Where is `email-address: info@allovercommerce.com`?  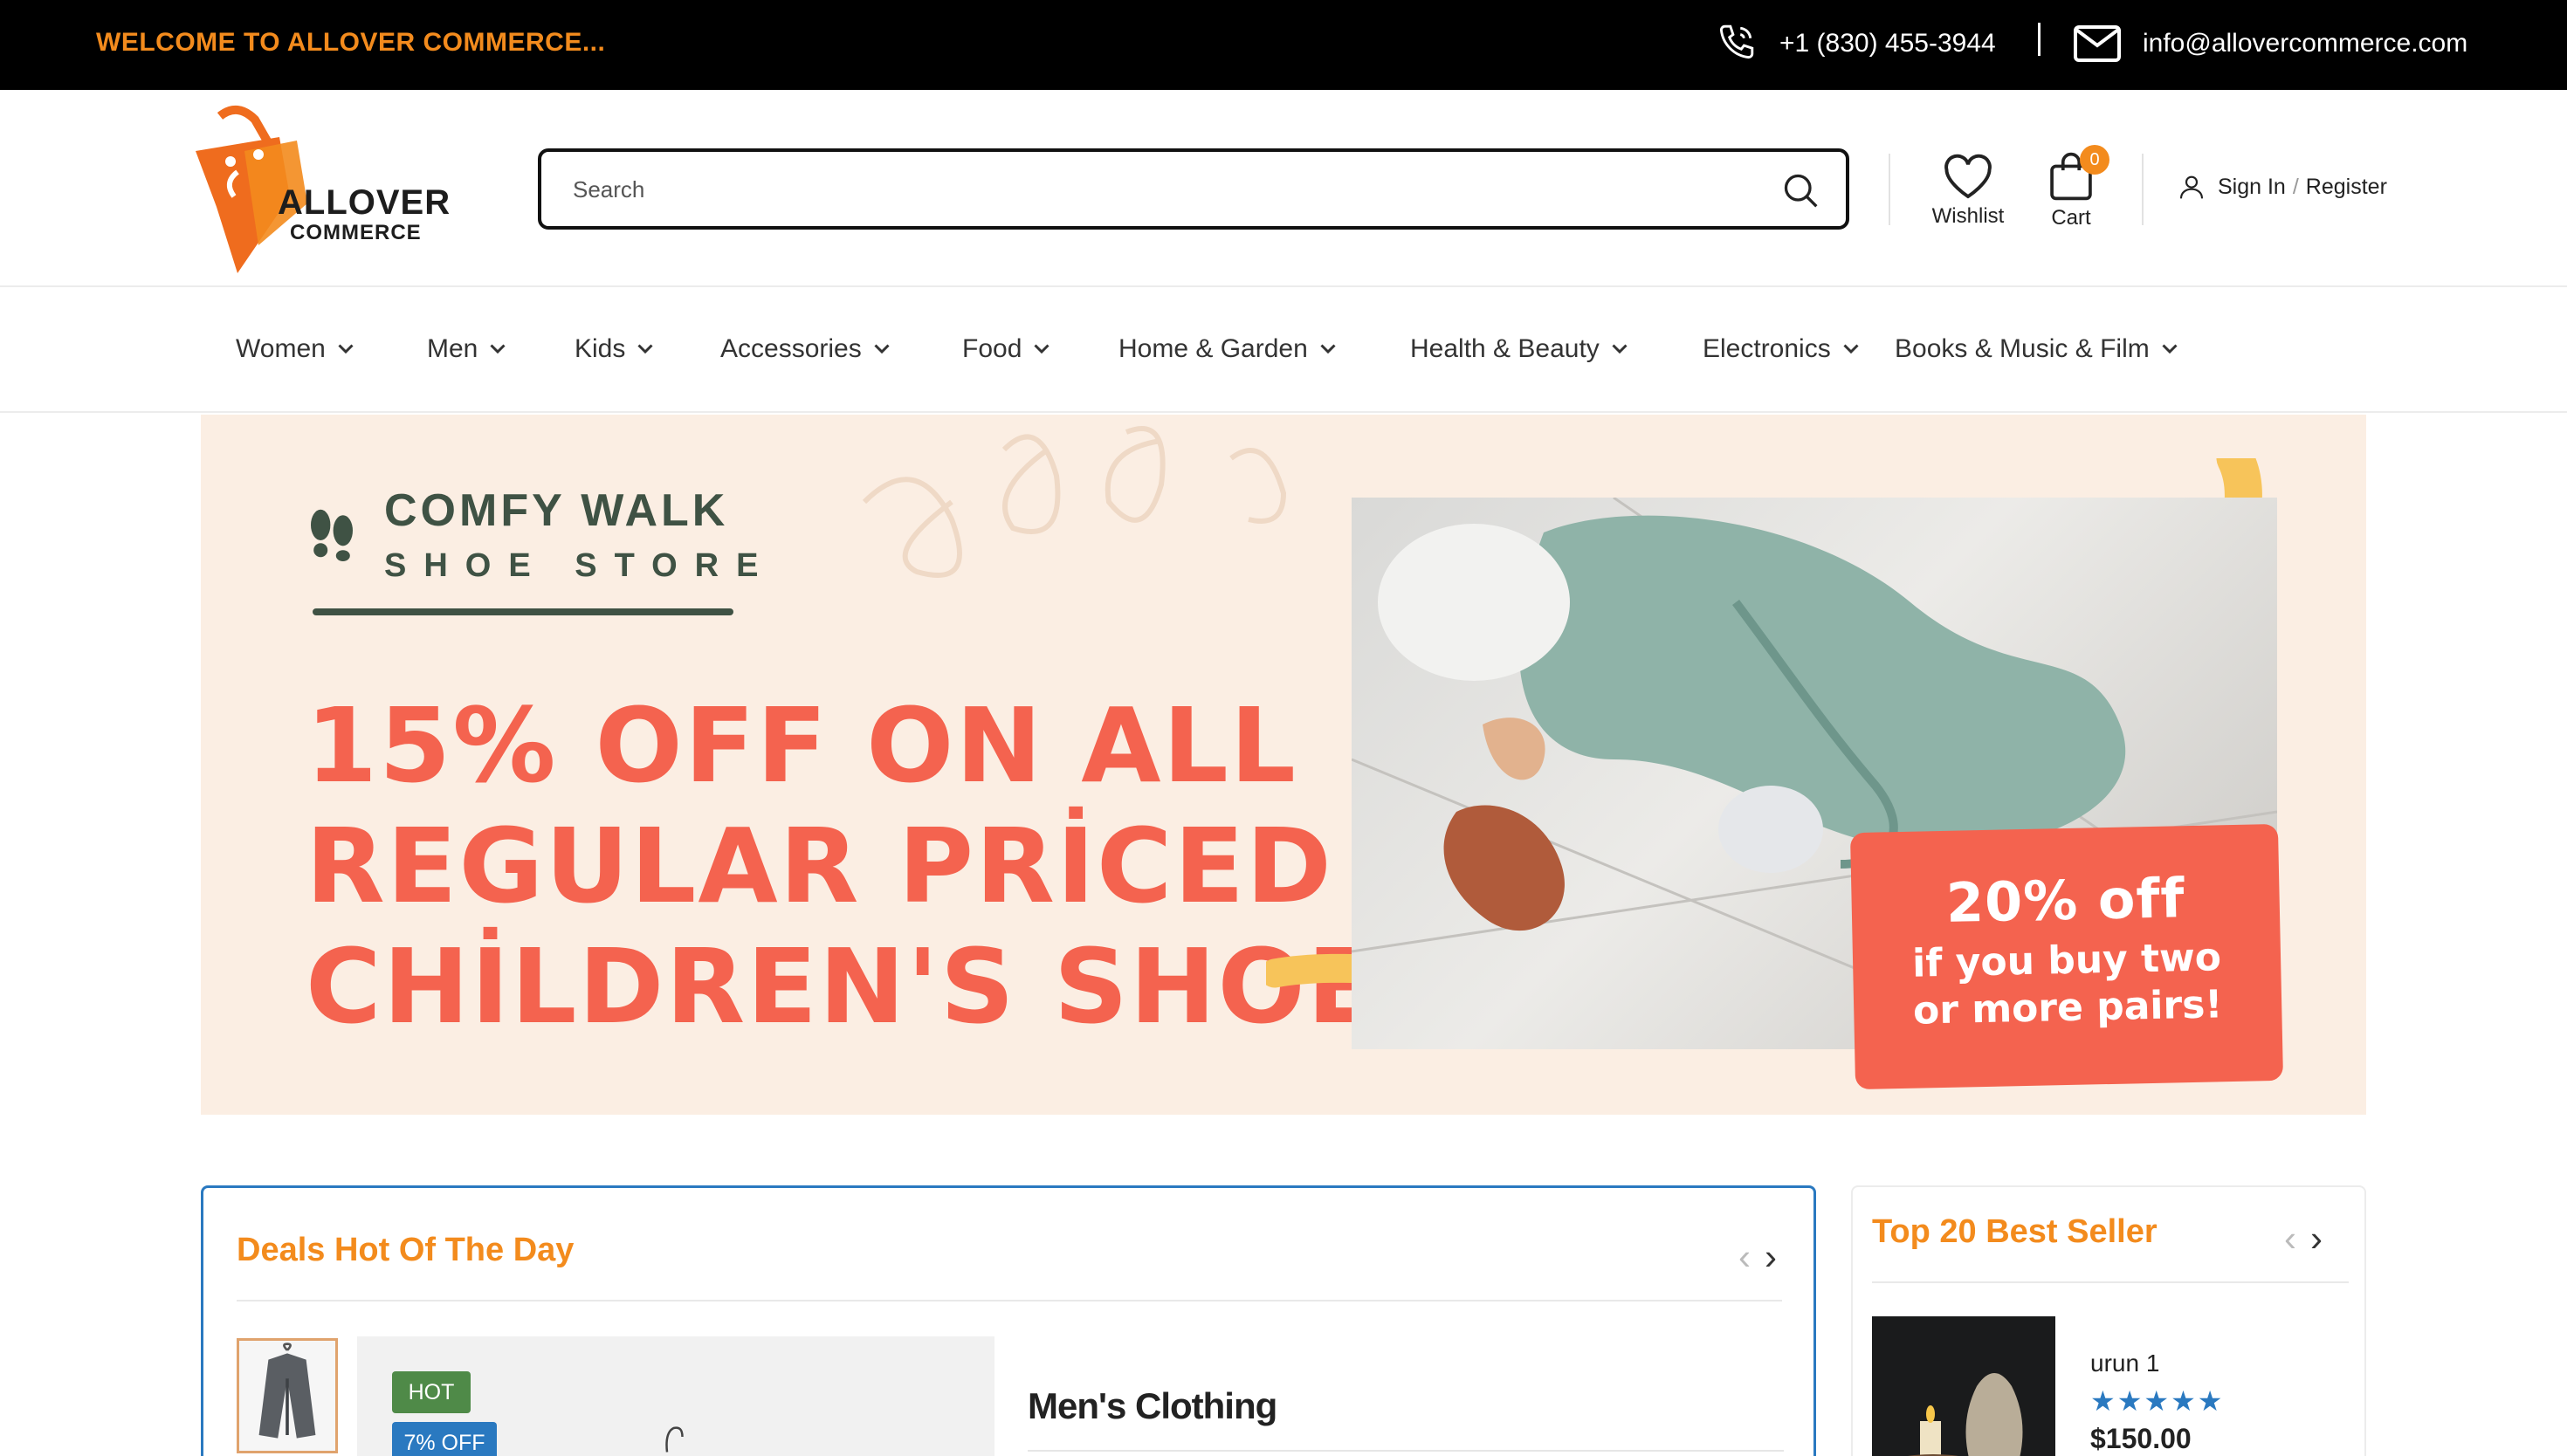 email-address: info@allovercommerce.com is located at coordinates (2305, 43).